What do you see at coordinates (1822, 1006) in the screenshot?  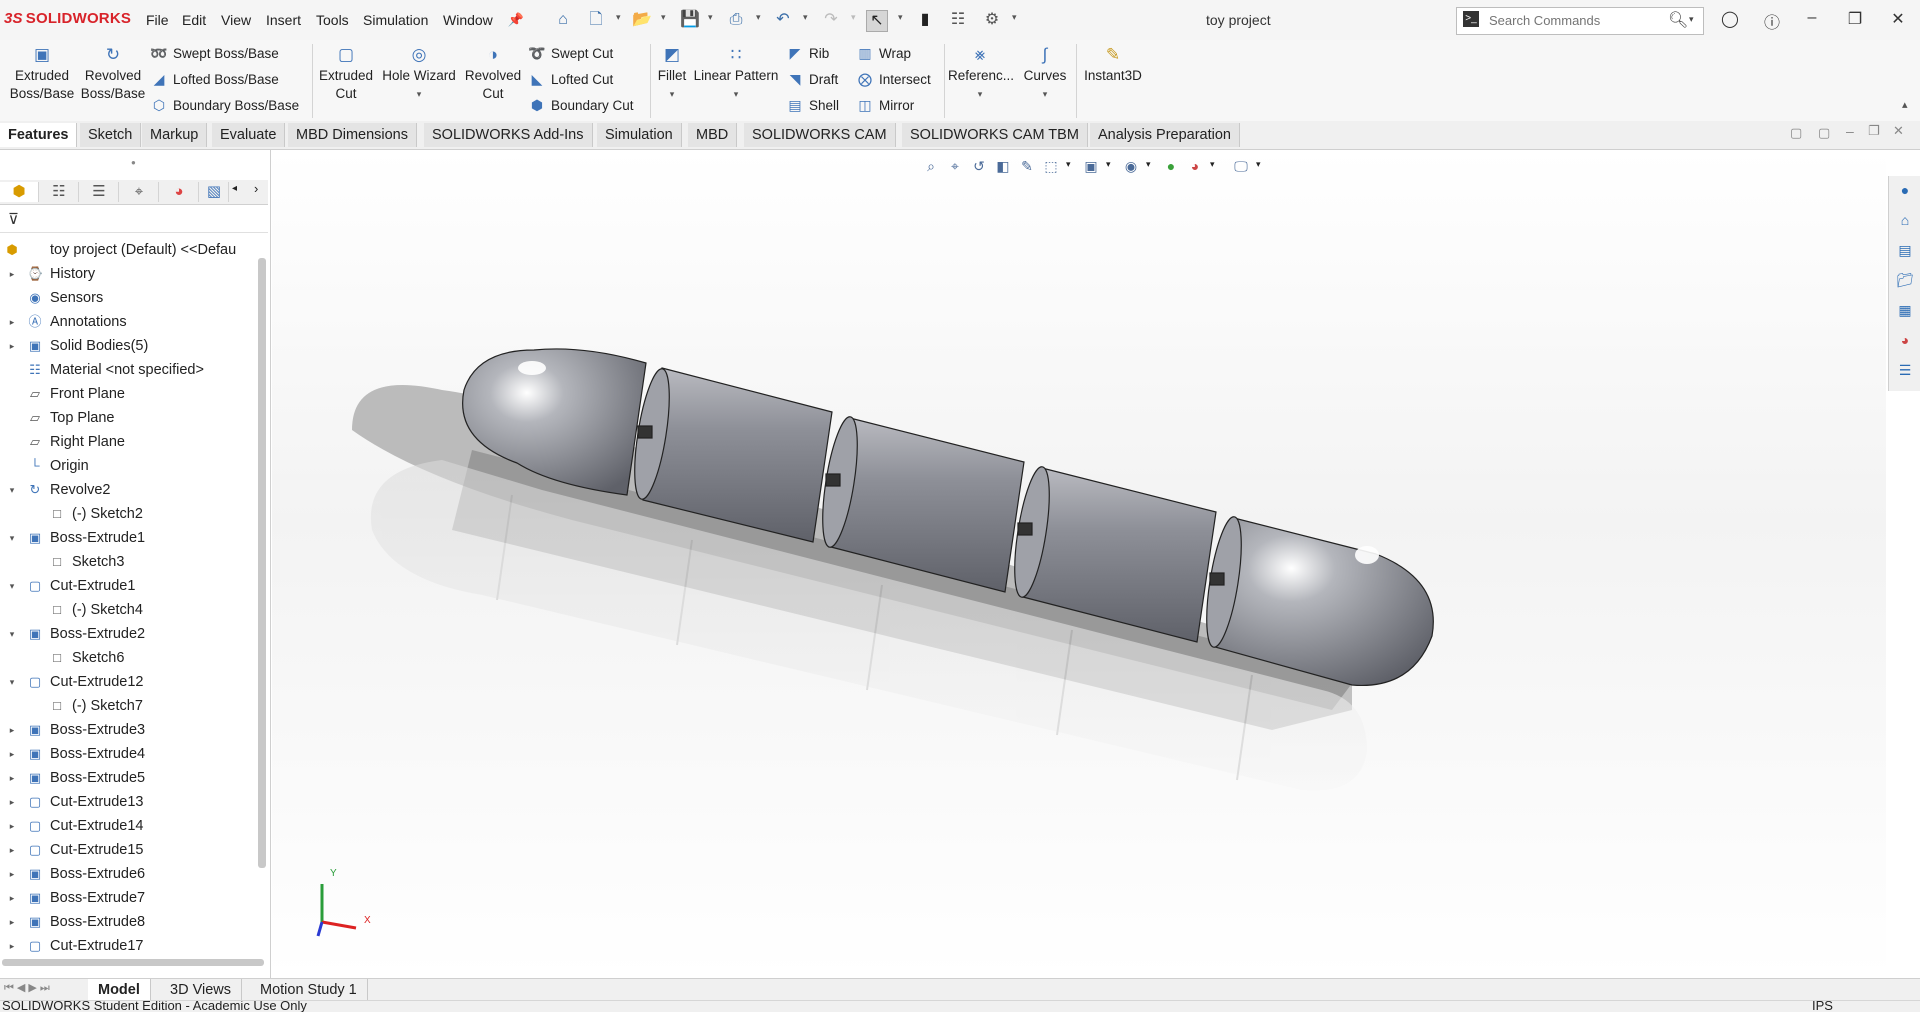 I see `status-units: IPS` at bounding box center [1822, 1006].